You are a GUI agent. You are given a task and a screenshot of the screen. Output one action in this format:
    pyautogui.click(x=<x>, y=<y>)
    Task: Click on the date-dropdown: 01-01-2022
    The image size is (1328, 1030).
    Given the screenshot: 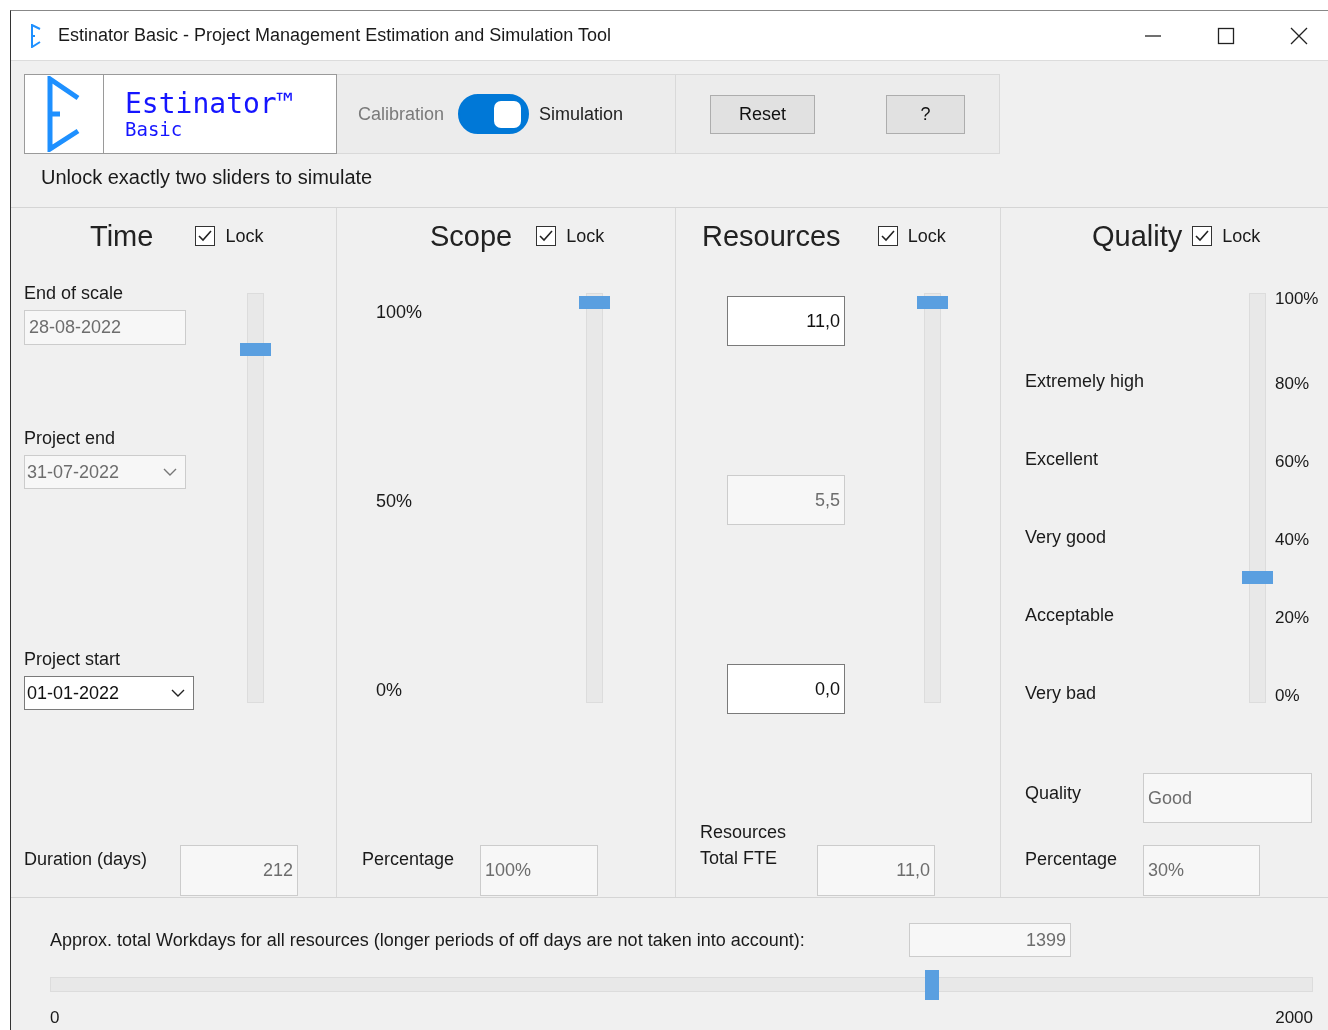 What is the action you would take?
    pyautogui.click(x=109, y=693)
    